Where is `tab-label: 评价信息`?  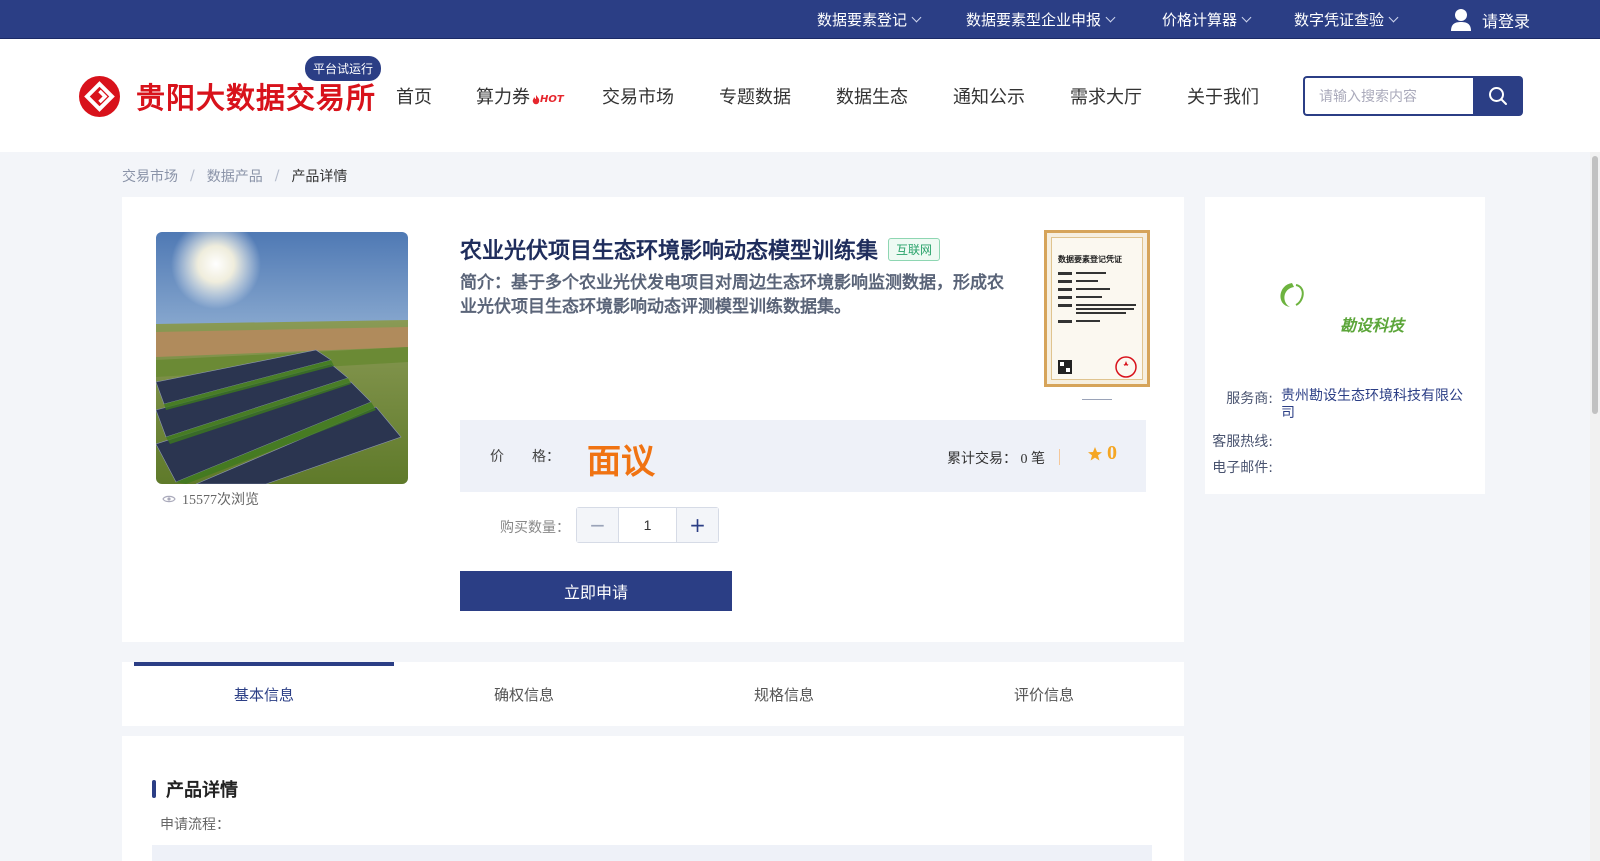 tab-label: 评价信息 is located at coordinates (1043, 694).